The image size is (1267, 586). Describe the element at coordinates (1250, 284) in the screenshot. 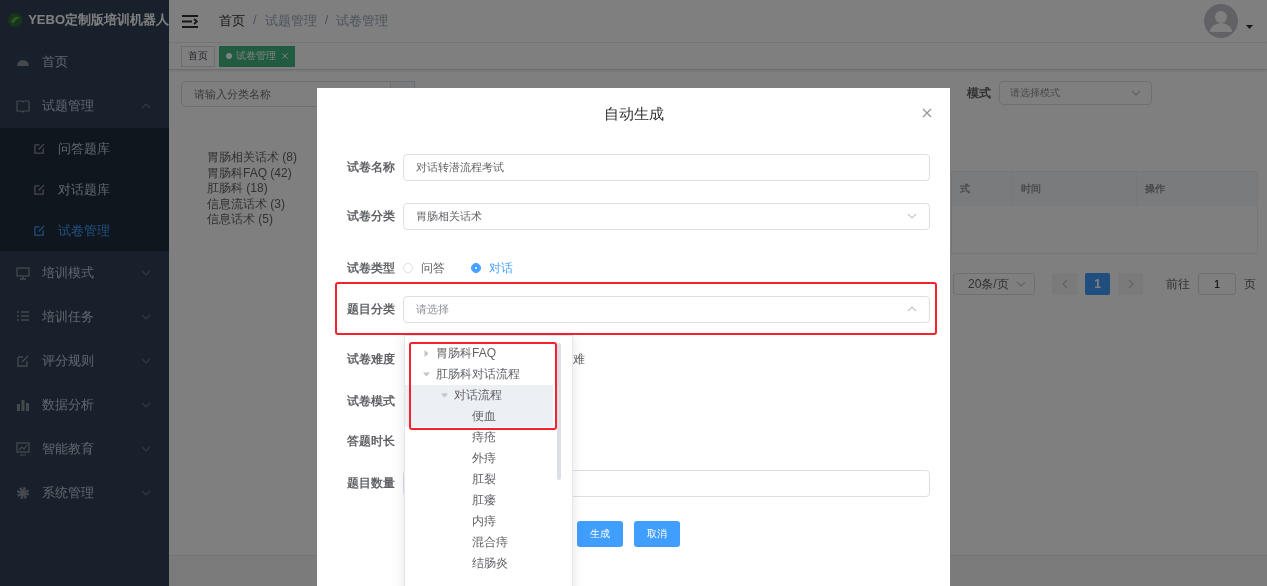

I see `page-suffix: 页` at that location.